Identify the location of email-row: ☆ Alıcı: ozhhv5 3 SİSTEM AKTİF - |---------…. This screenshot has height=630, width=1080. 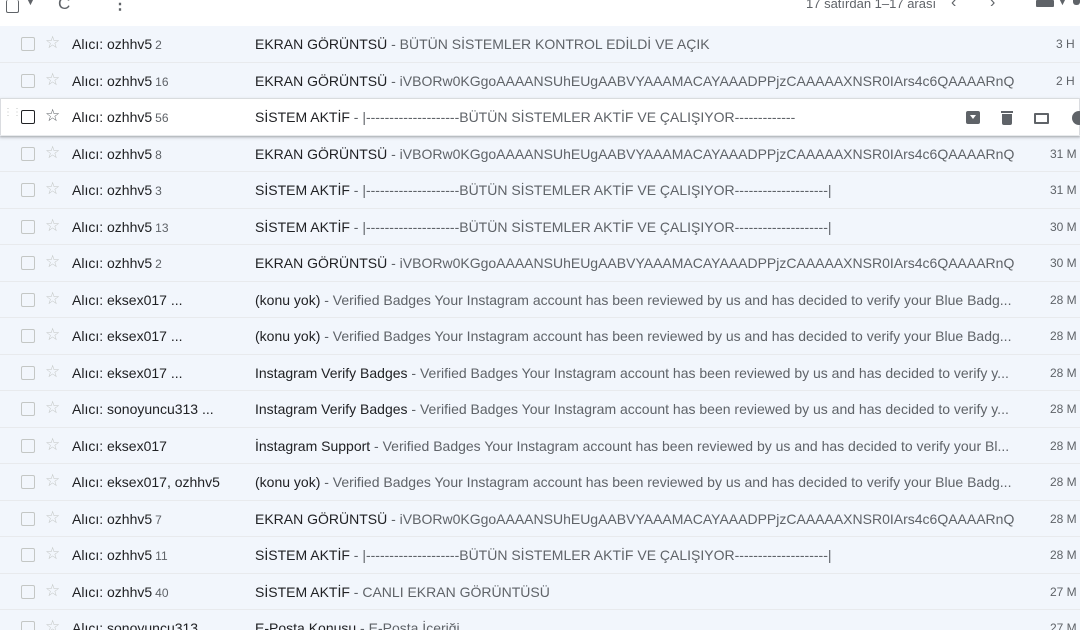
(540, 190).